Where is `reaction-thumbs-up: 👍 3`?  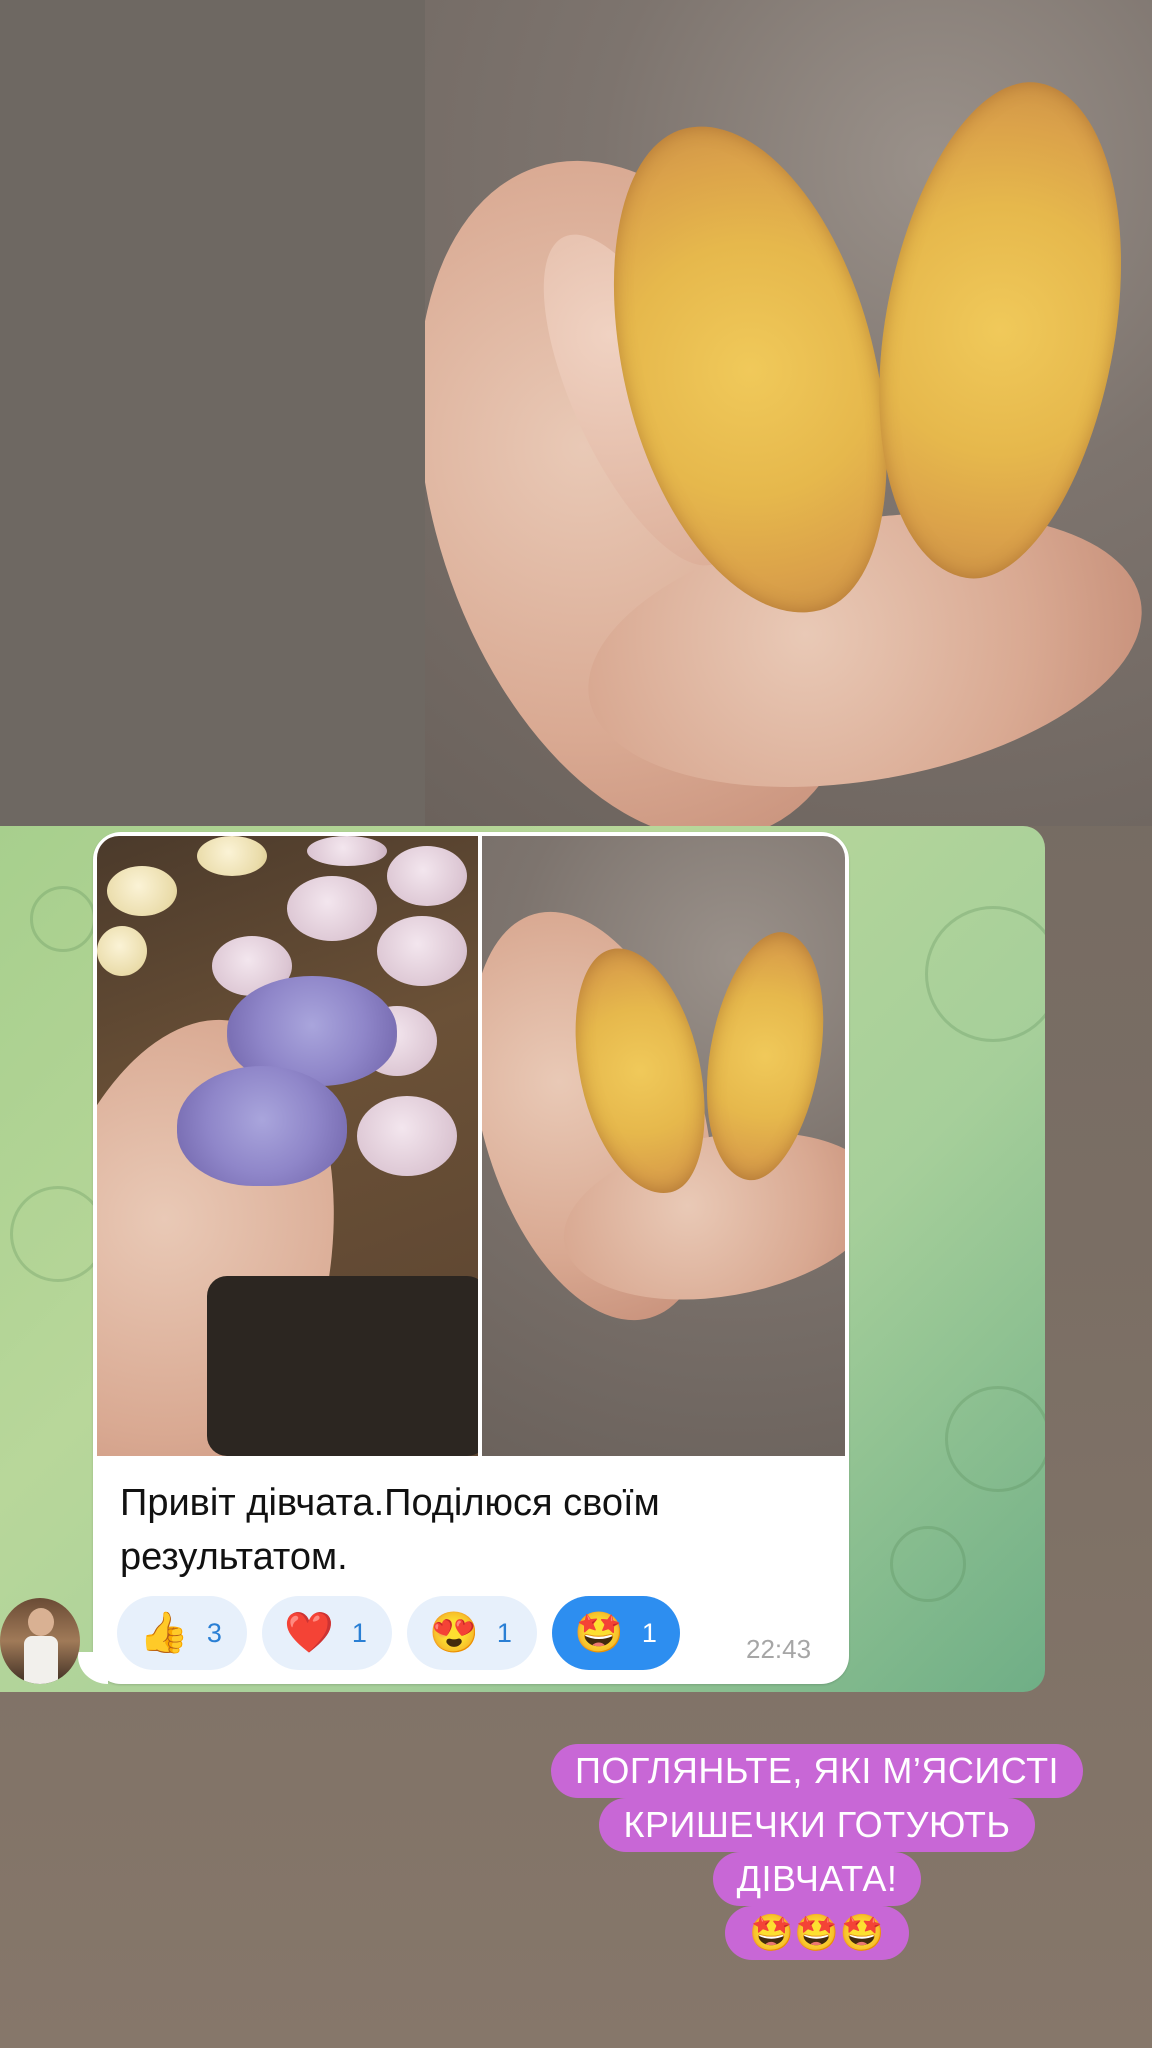 reaction-thumbs-up: 👍 3 is located at coordinates (182, 1633).